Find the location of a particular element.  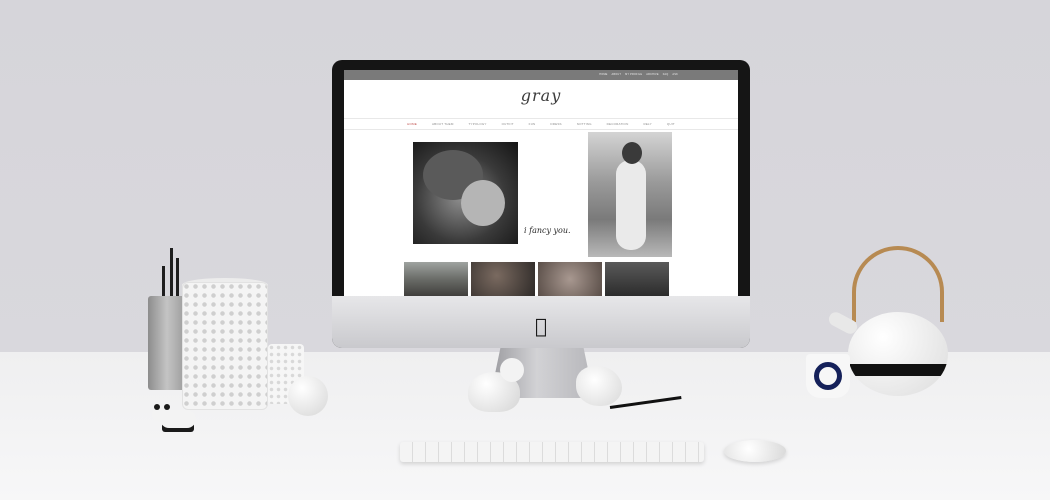

cup-flower-pattern is located at coordinates (828, 376).